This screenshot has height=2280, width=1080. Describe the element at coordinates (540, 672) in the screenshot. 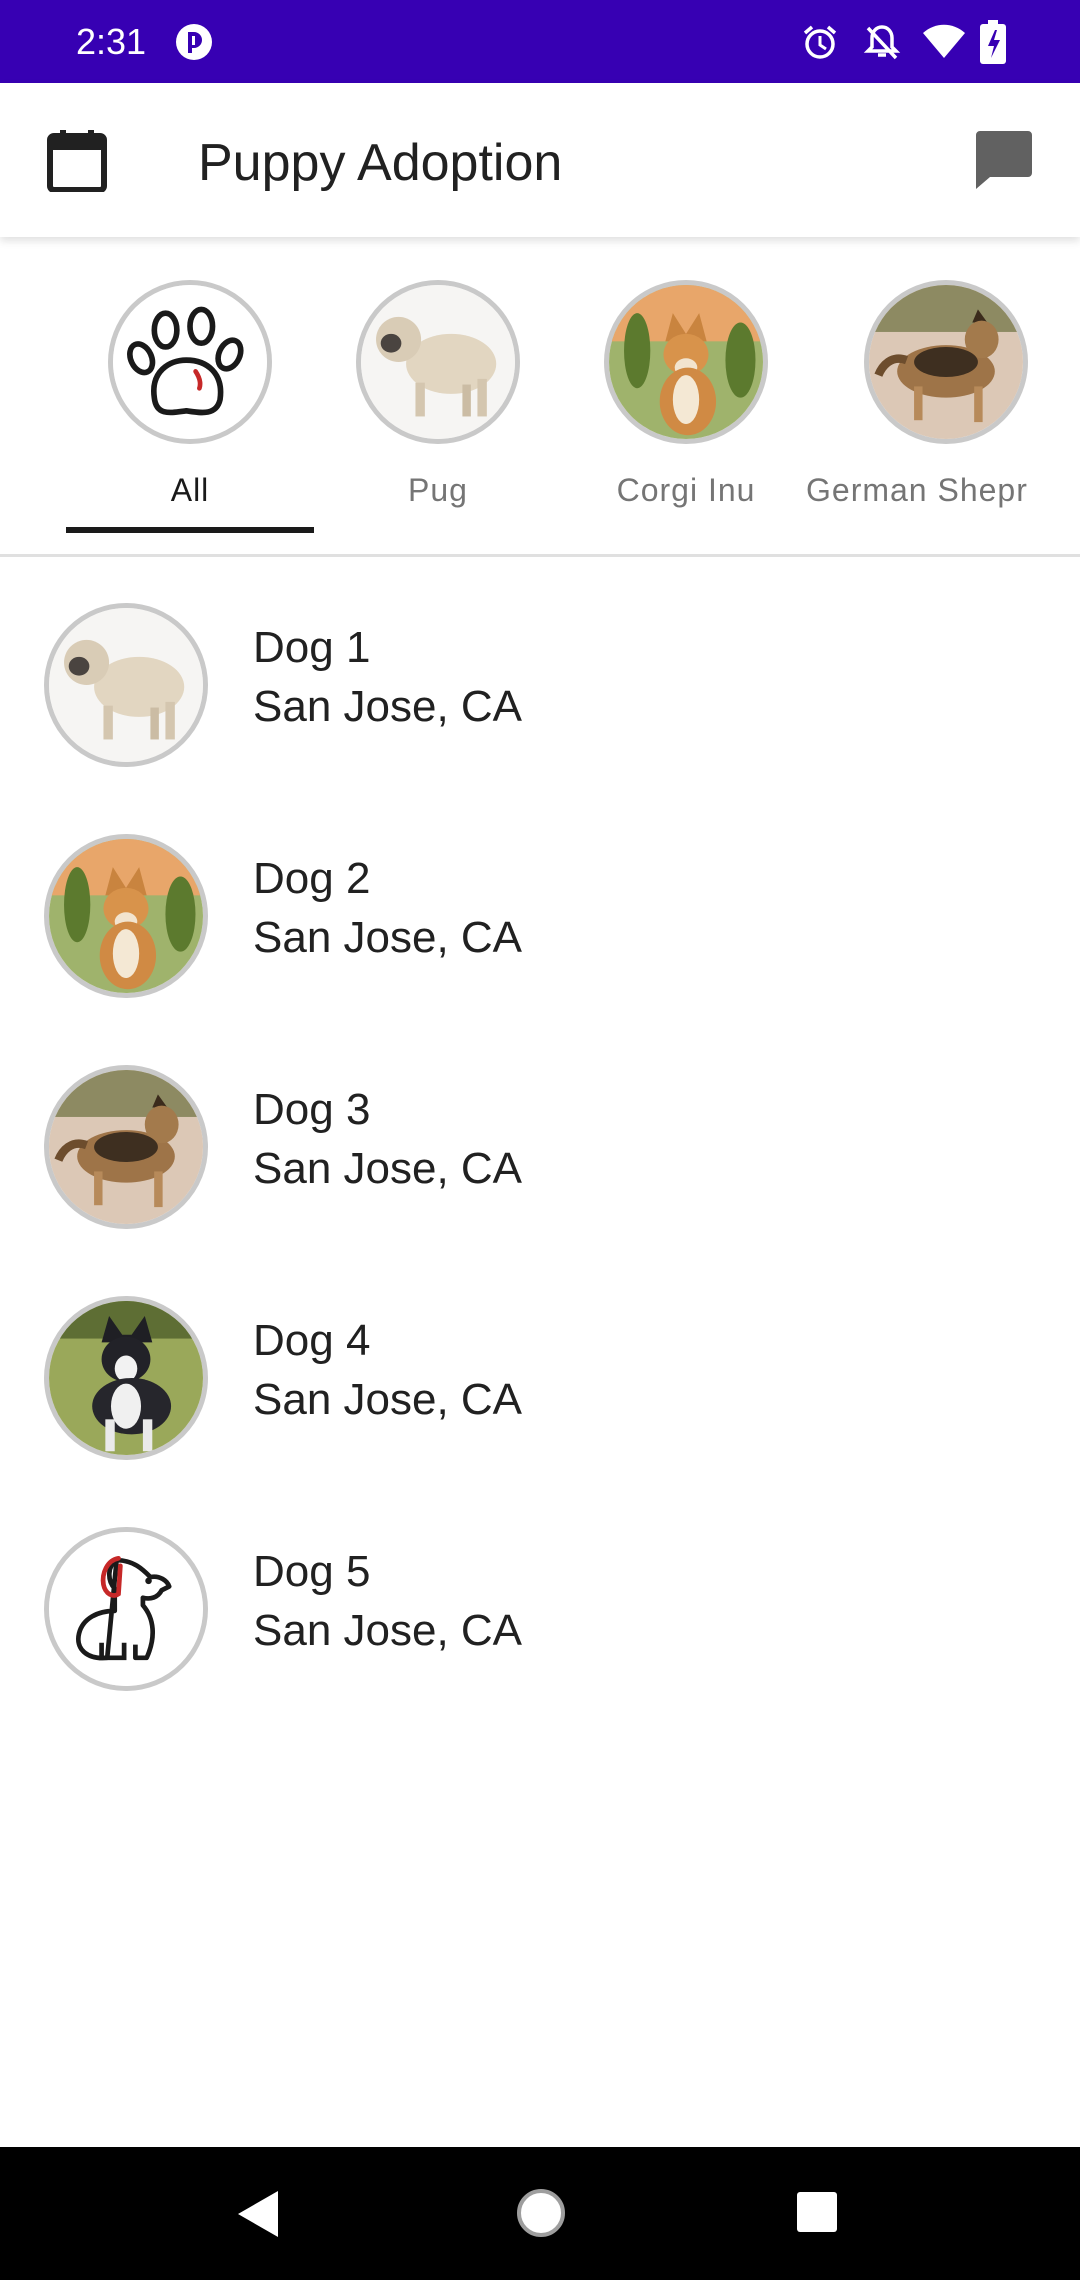

I see `list-item: Dog 1 San Jose, CA` at that location.